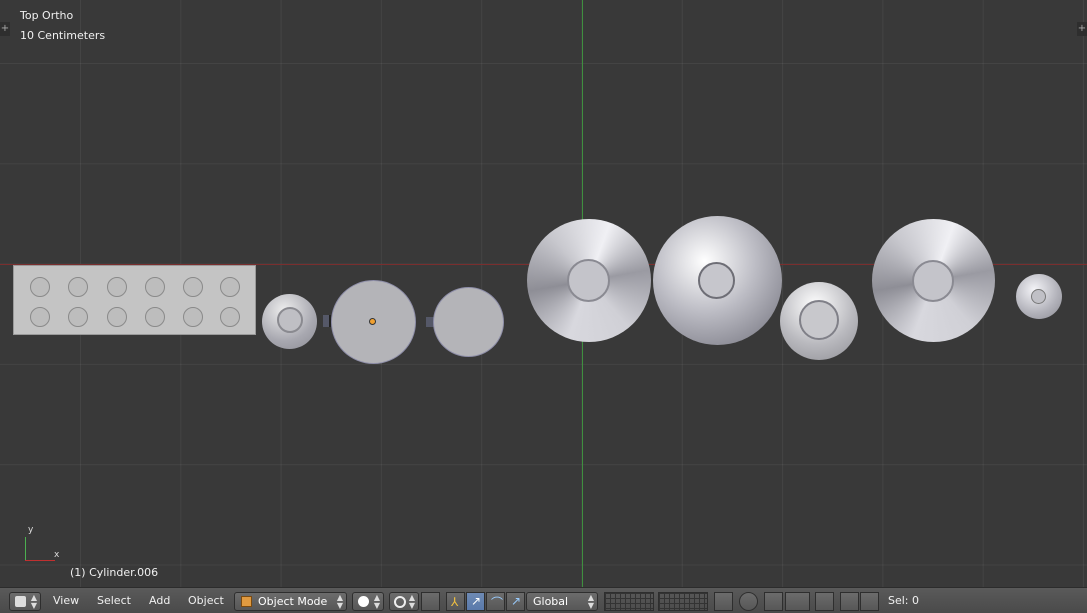 The width and height of the screenshot is (1087, 613). What do you see at coordinates (63, 35) in the screenshot?
I see `grid-scale-label: 10 Centimeters` at bounding box center [63, 35].